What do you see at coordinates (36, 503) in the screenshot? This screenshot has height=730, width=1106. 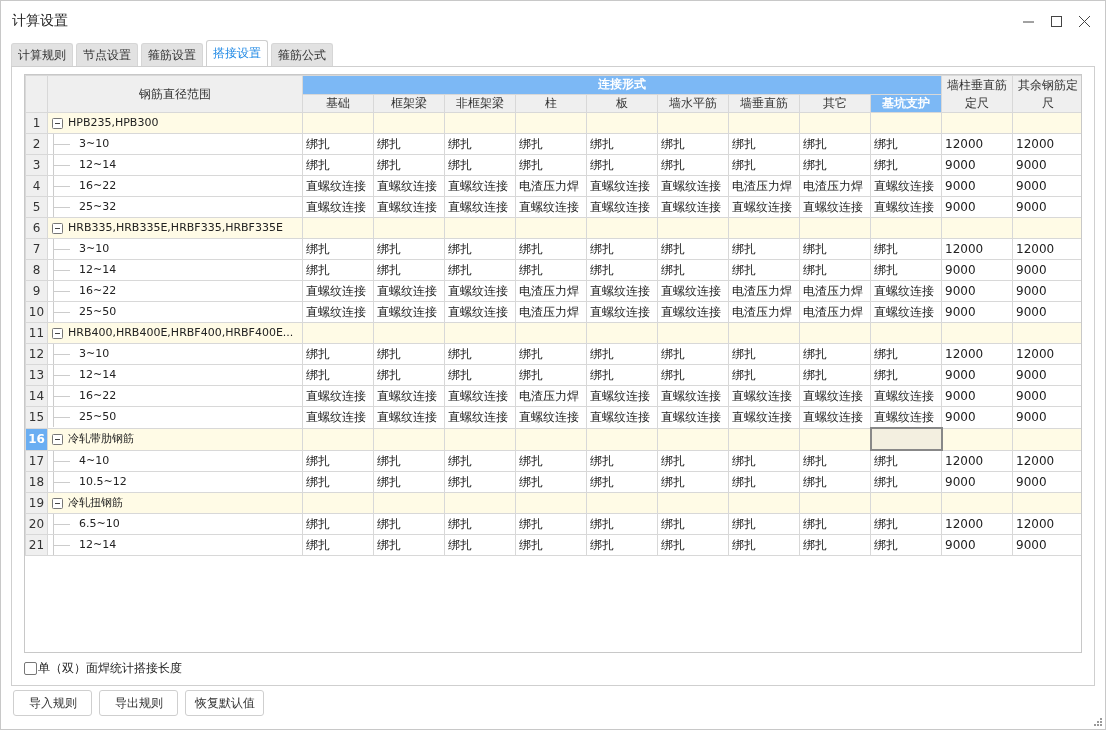 I see `row-header: 19` at bounding box center [36, 503].